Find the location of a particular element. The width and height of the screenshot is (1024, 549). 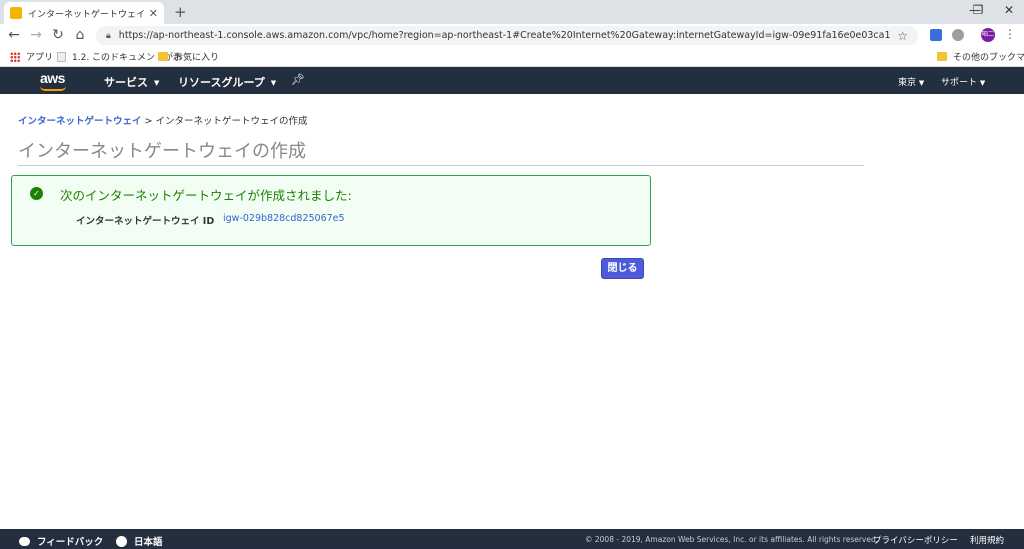

terms-link: 利用規約 is located at coordinates (987, 540).